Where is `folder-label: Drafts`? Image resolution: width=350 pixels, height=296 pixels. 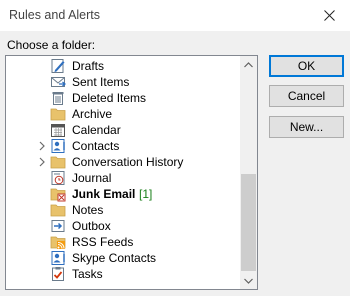 folder-label: Drafts is located at coordinates (88, 66).